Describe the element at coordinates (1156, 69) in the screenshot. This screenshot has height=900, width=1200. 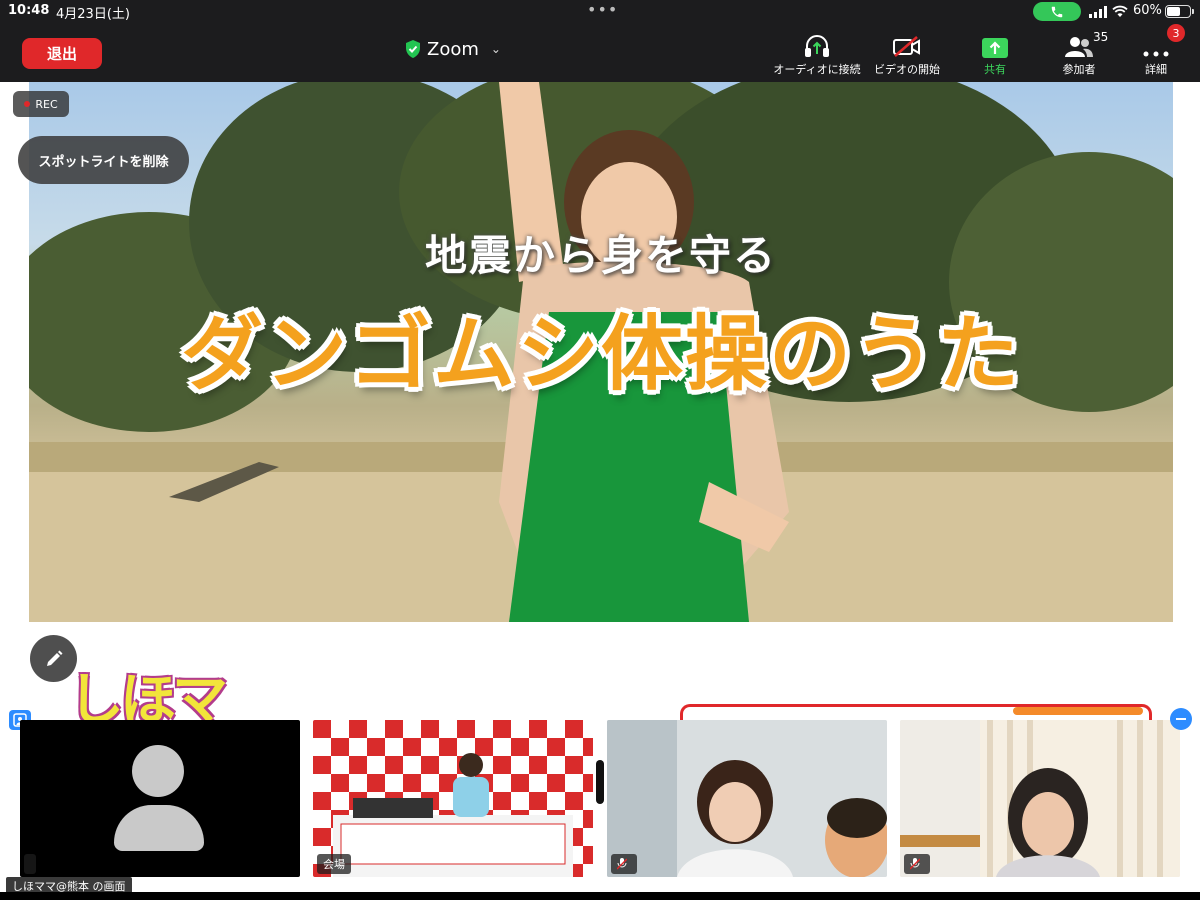
I see `more-label: 詳細` at that location.